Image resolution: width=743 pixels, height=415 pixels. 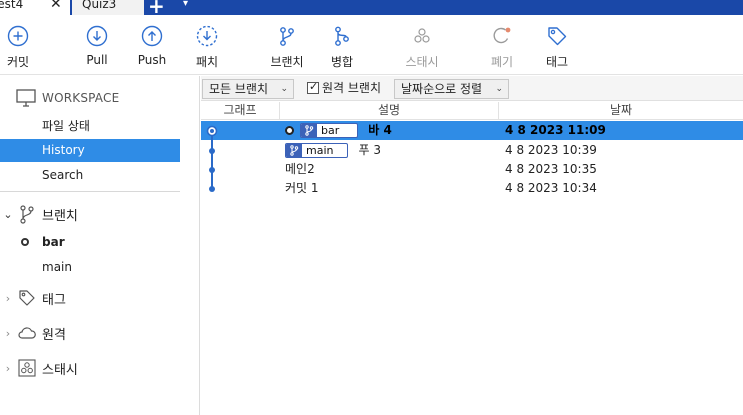 I want to click on column-header-graph: 그래프, so click(x=240, y=111).